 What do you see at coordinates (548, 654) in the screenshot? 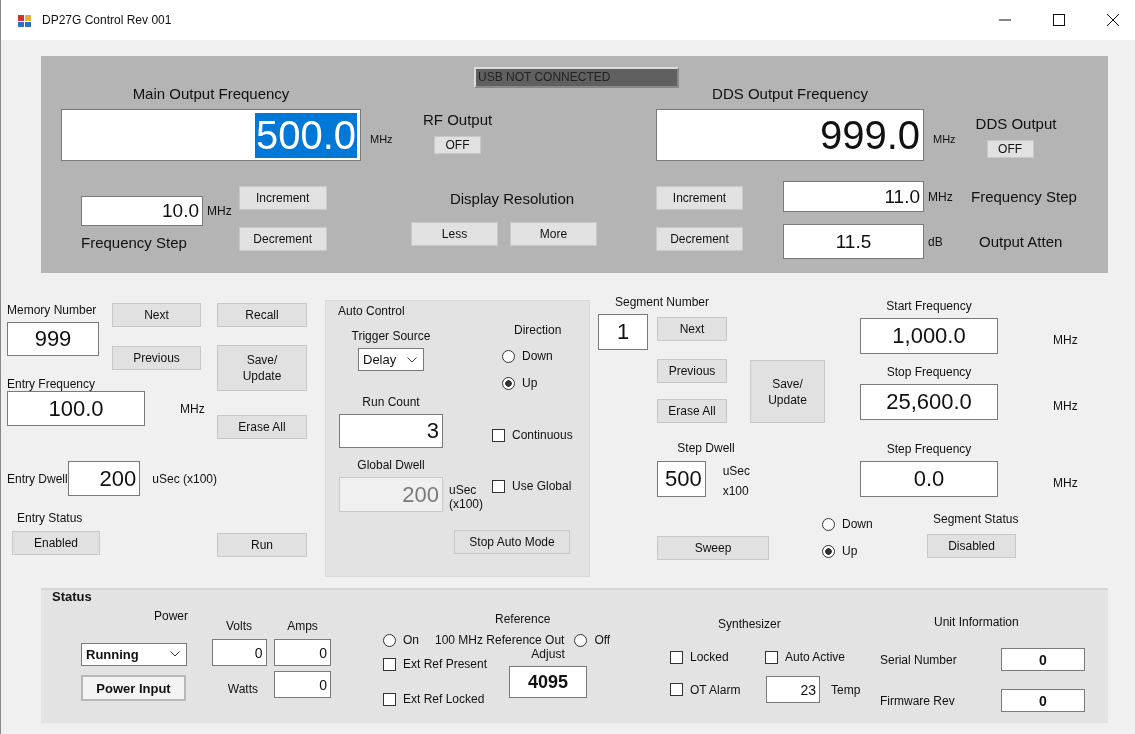
I see `adjust-label: Adjust` at bounding box center [548, 654].